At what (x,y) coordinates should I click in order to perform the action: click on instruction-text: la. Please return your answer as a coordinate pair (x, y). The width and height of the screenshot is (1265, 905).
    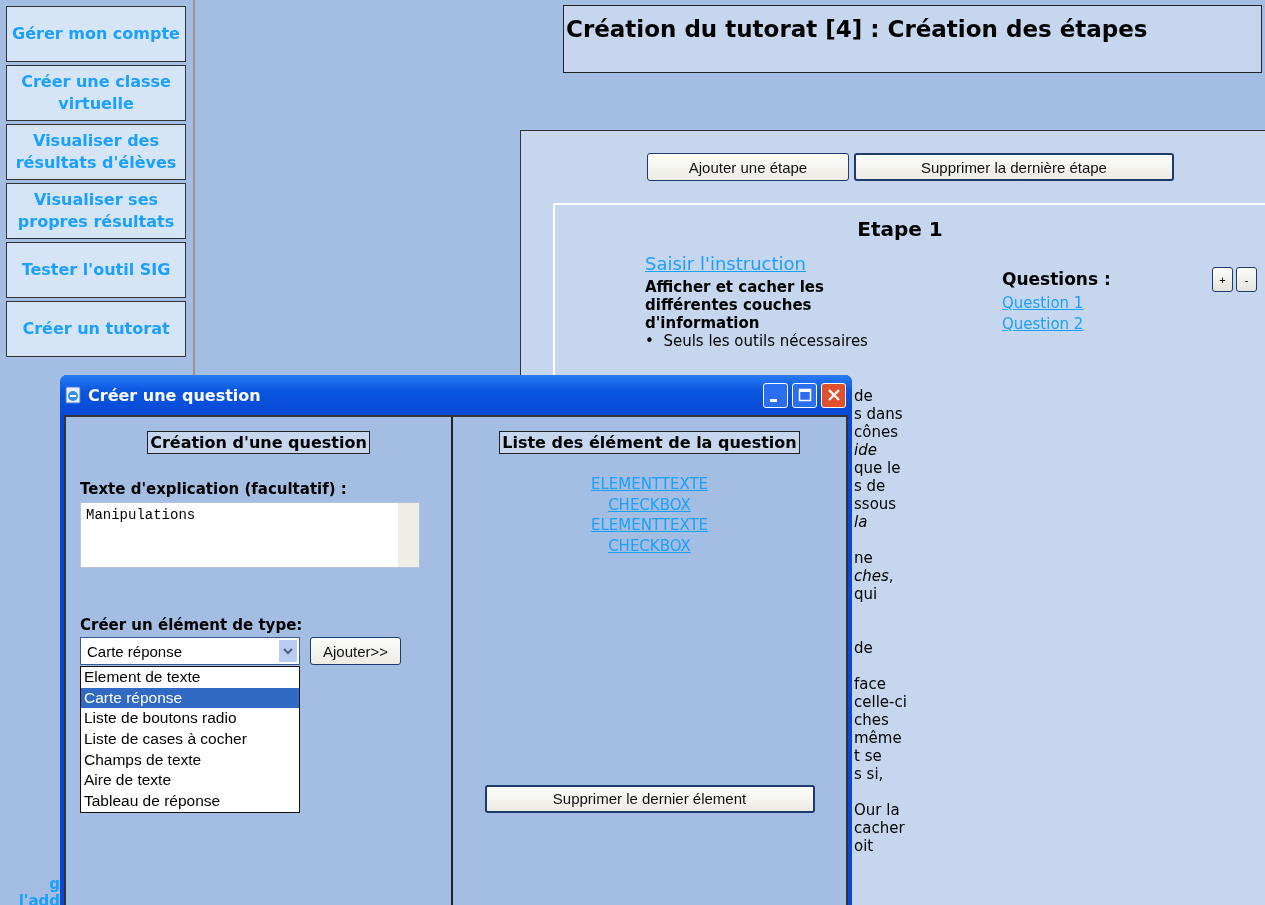
    Looking at the image, I should click on (861, 522).